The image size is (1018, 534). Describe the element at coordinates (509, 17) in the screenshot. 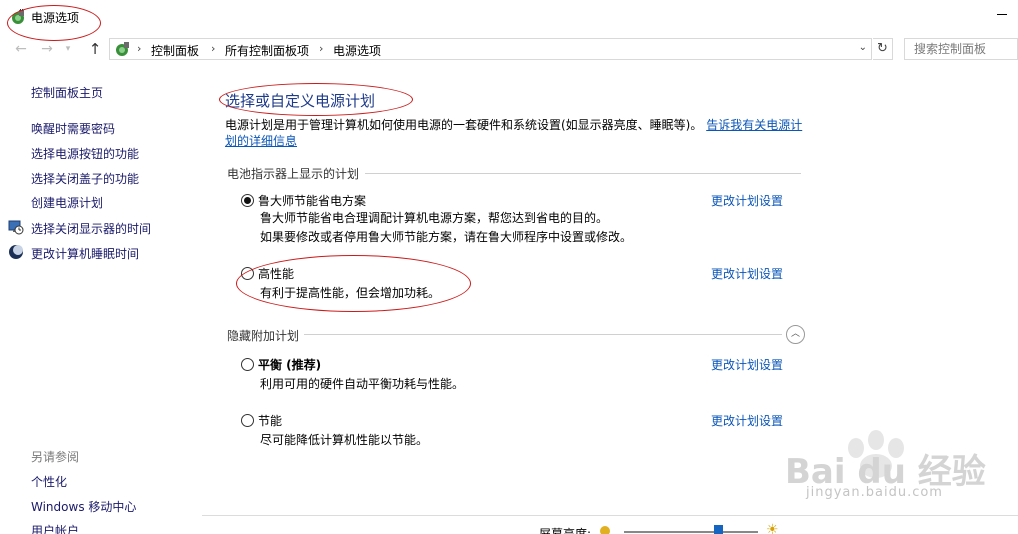

I see `title-bar: 电源选项` at that location.